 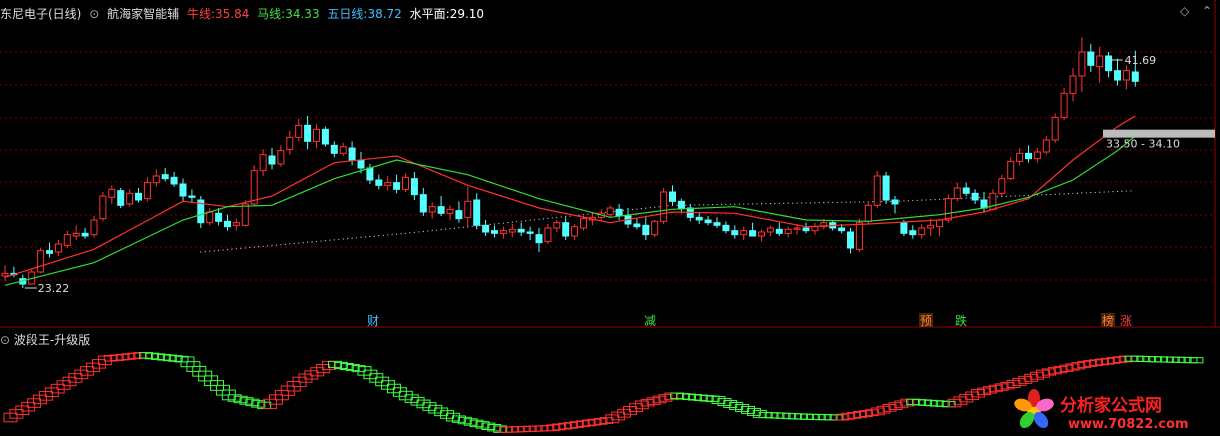 I want to click on watermark-name: 分析家公式网, so click(x=1111, y=405).